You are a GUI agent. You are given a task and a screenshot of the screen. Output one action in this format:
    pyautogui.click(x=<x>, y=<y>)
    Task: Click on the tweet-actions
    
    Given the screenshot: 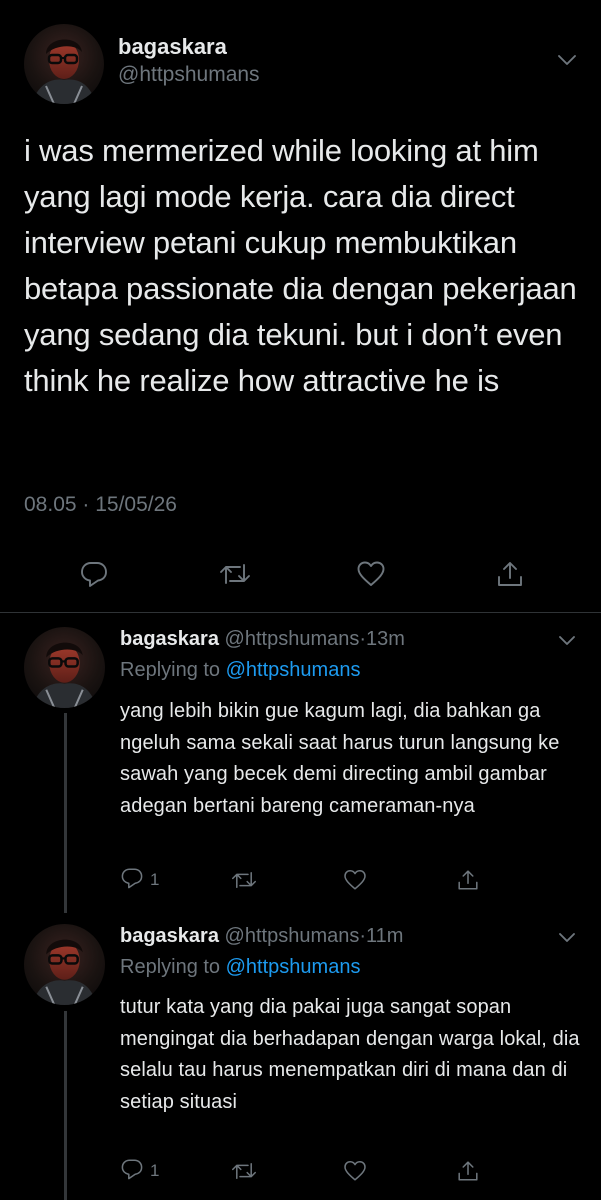 What is the action you would take?
    pyautogui.click(x=300, y=574)
    